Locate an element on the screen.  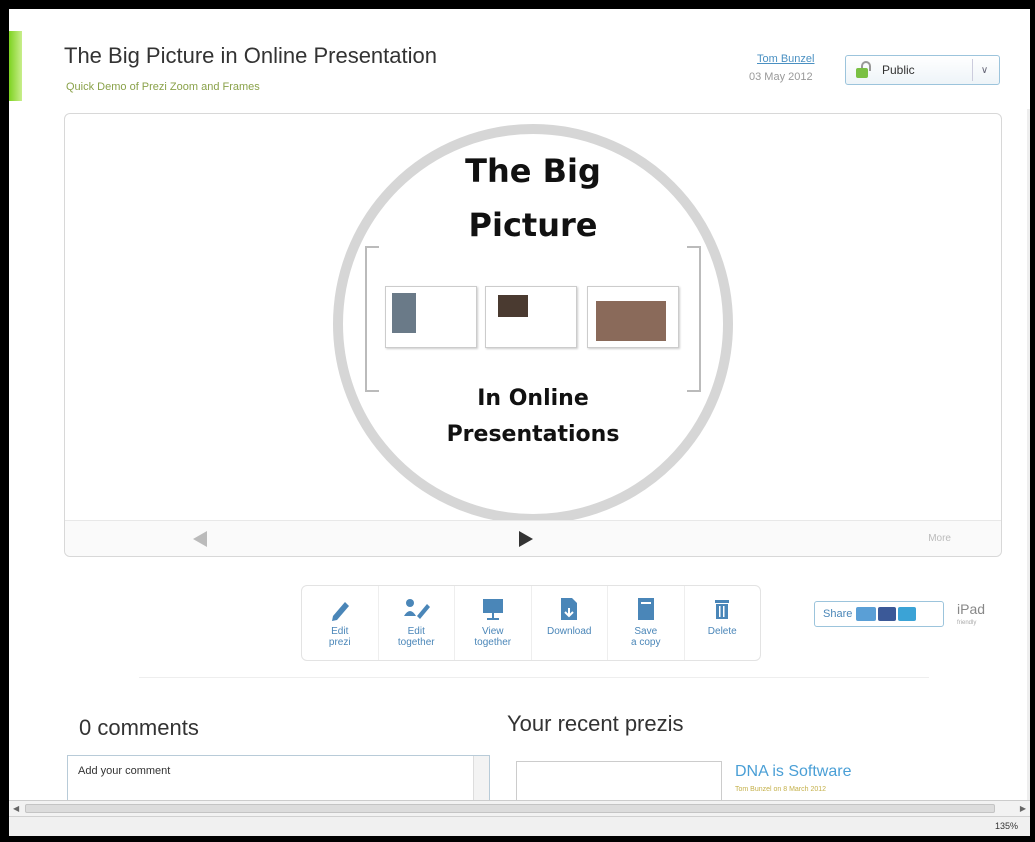
prezi-subtitle: Quick Demo of Prezi Zoom and Frames is located at coordinates (163, 87).